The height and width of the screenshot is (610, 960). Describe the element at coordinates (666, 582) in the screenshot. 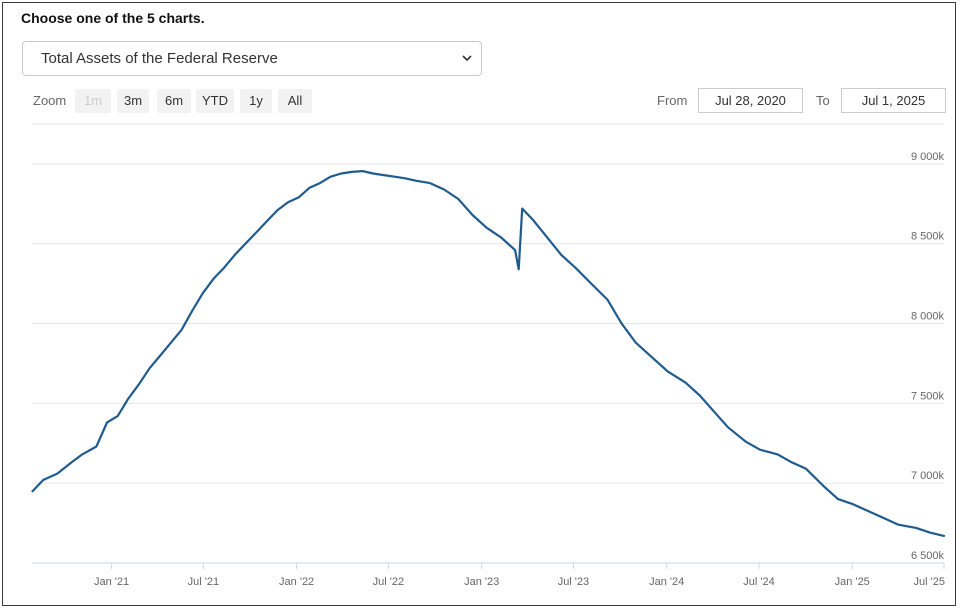

I see `x-tick-label: Jan '24` at that location.